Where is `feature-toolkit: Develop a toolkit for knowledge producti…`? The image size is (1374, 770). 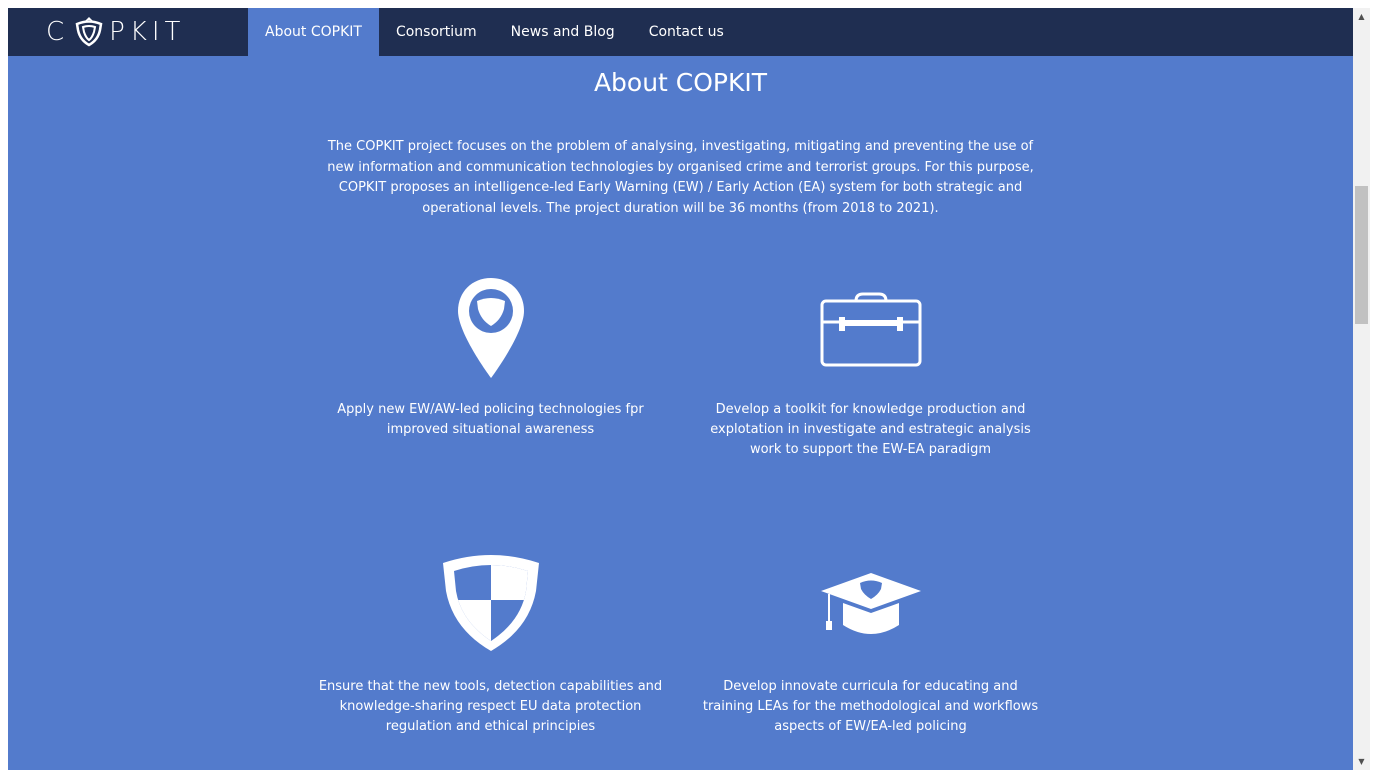 feature-toolkit: Develop a toolkit for knowledge producti… is located at coordinates (870, 368).